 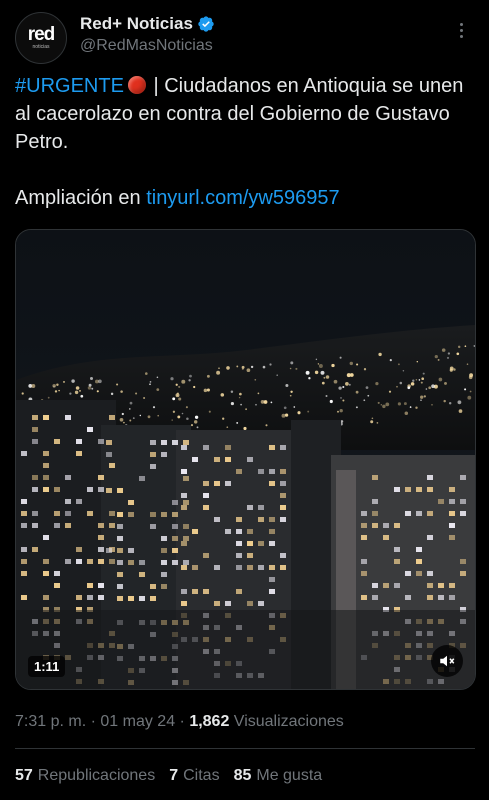 What do you see at coordinates (81, 198) in the screenshot?
I see `ampliacion-label: Ampliación en` at bounding box center [81, 198].